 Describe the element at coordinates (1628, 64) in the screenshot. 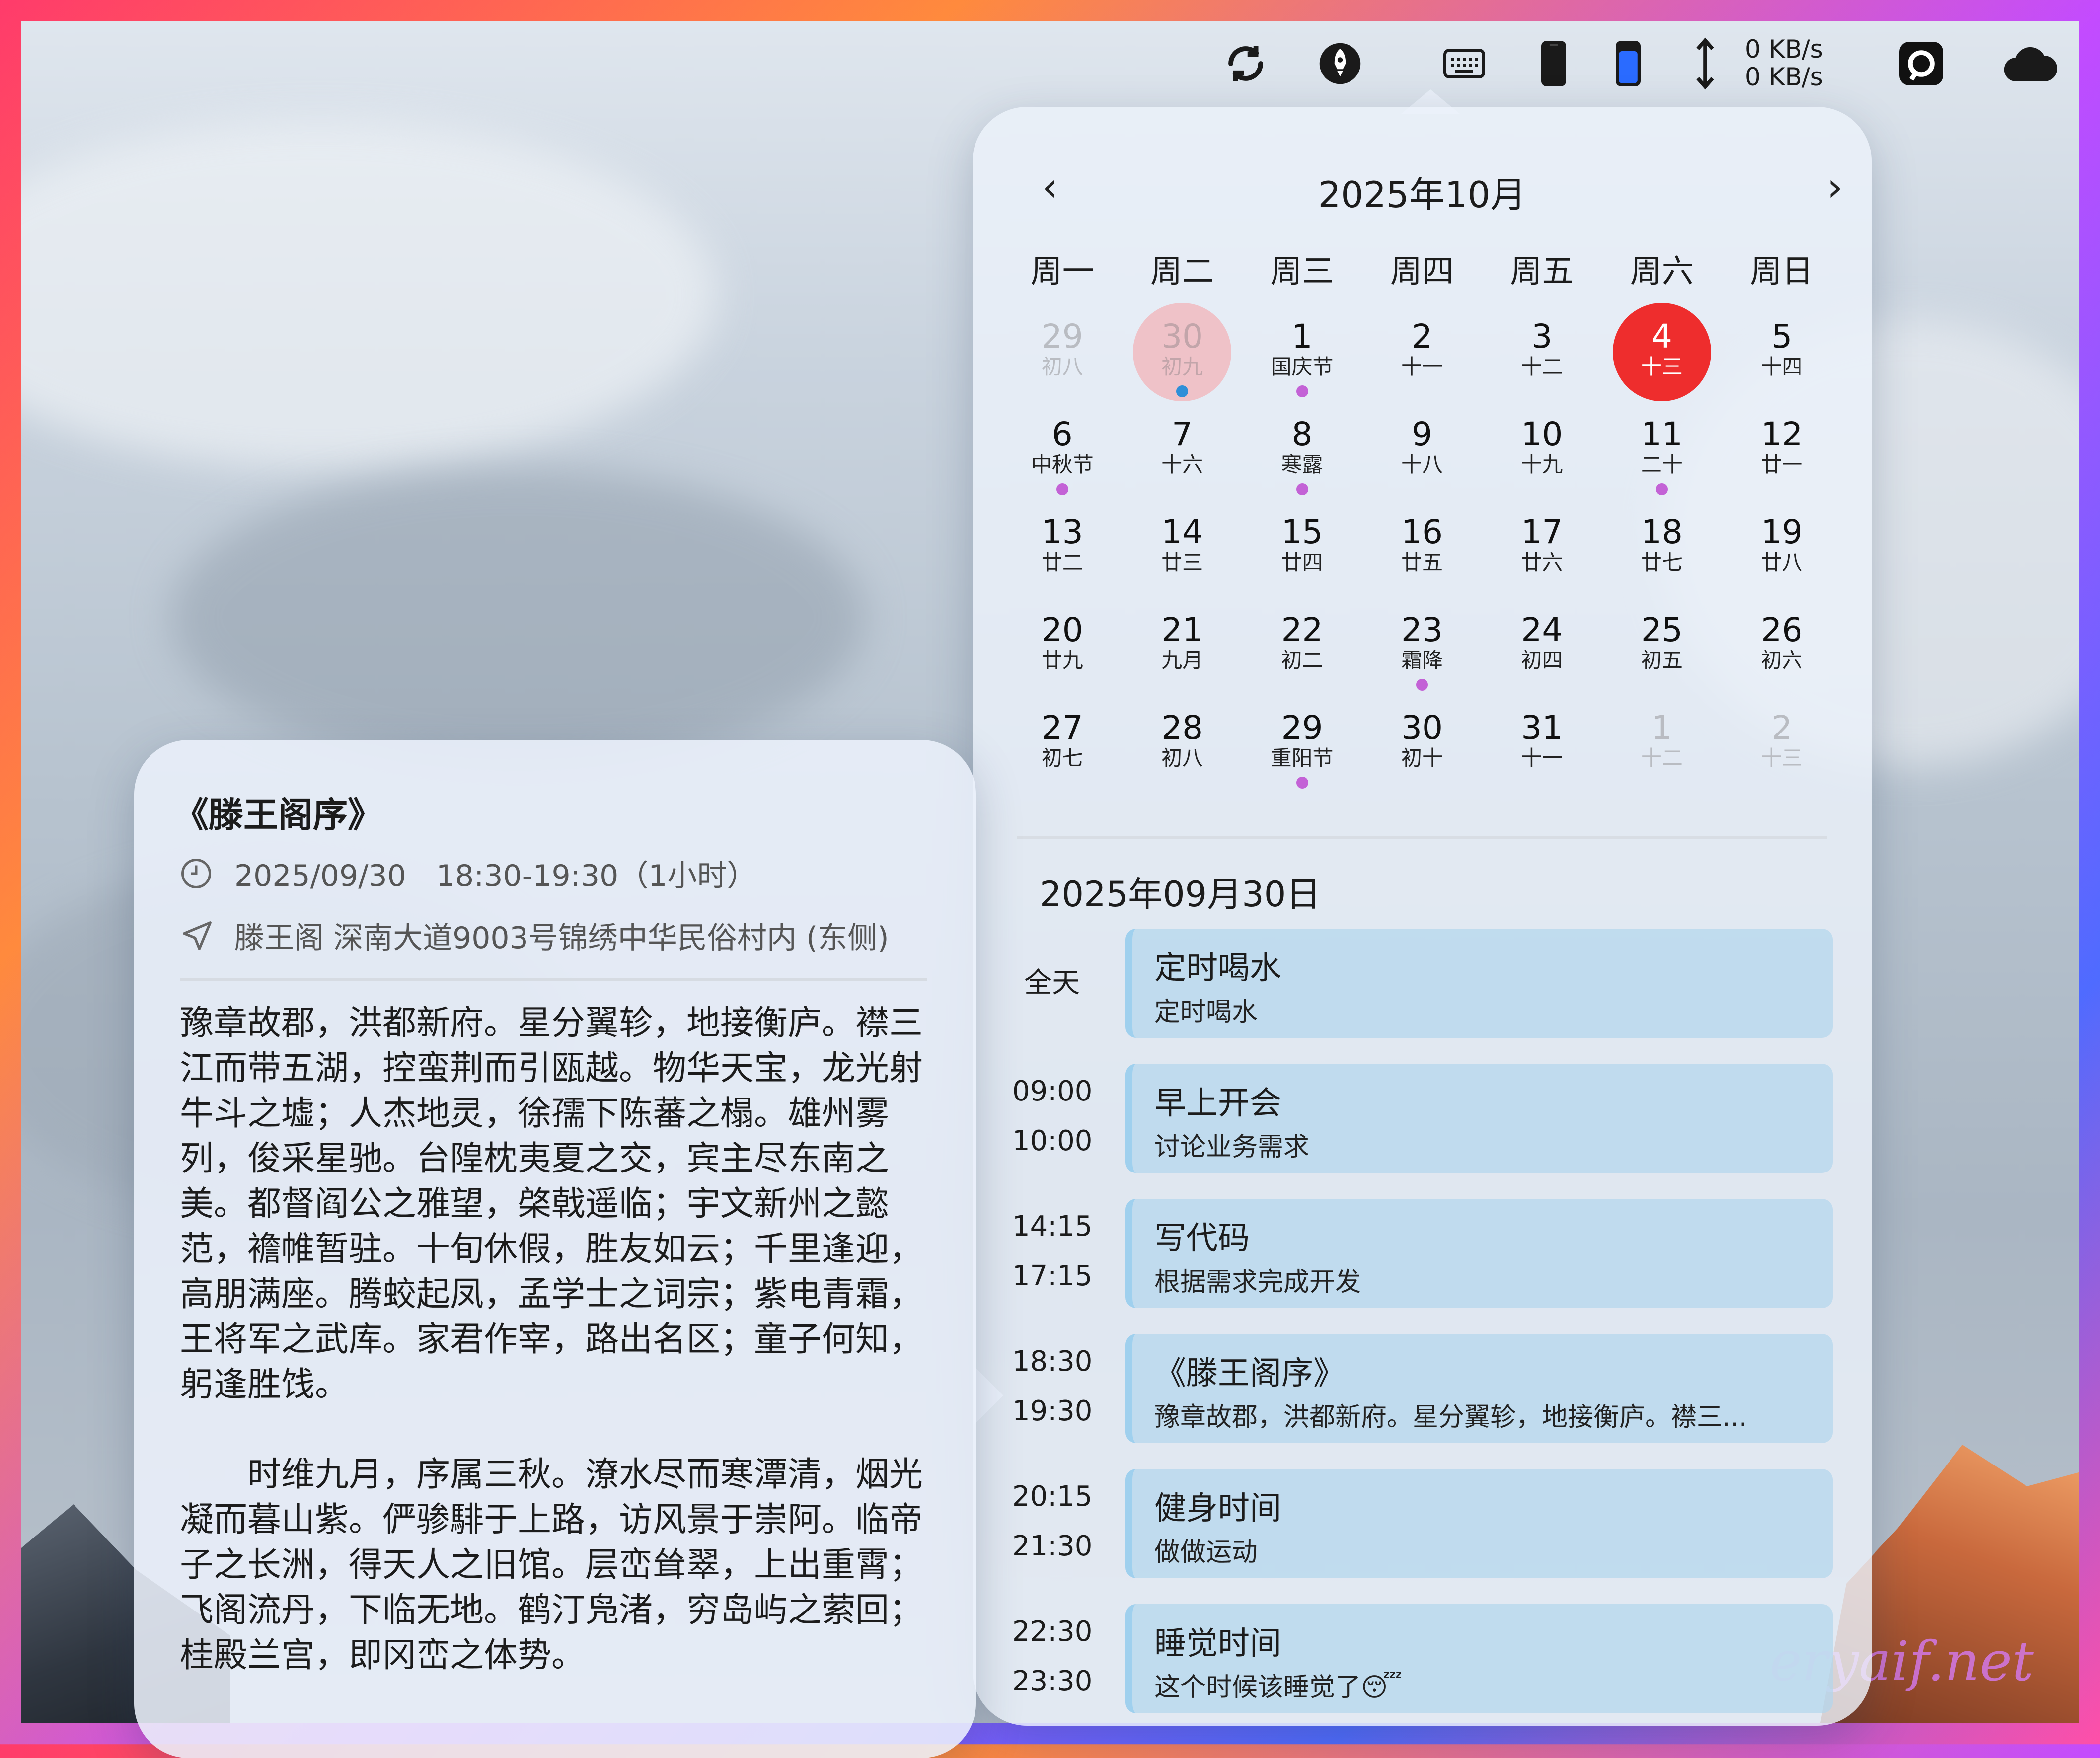

I see `battery-icon` at that location.